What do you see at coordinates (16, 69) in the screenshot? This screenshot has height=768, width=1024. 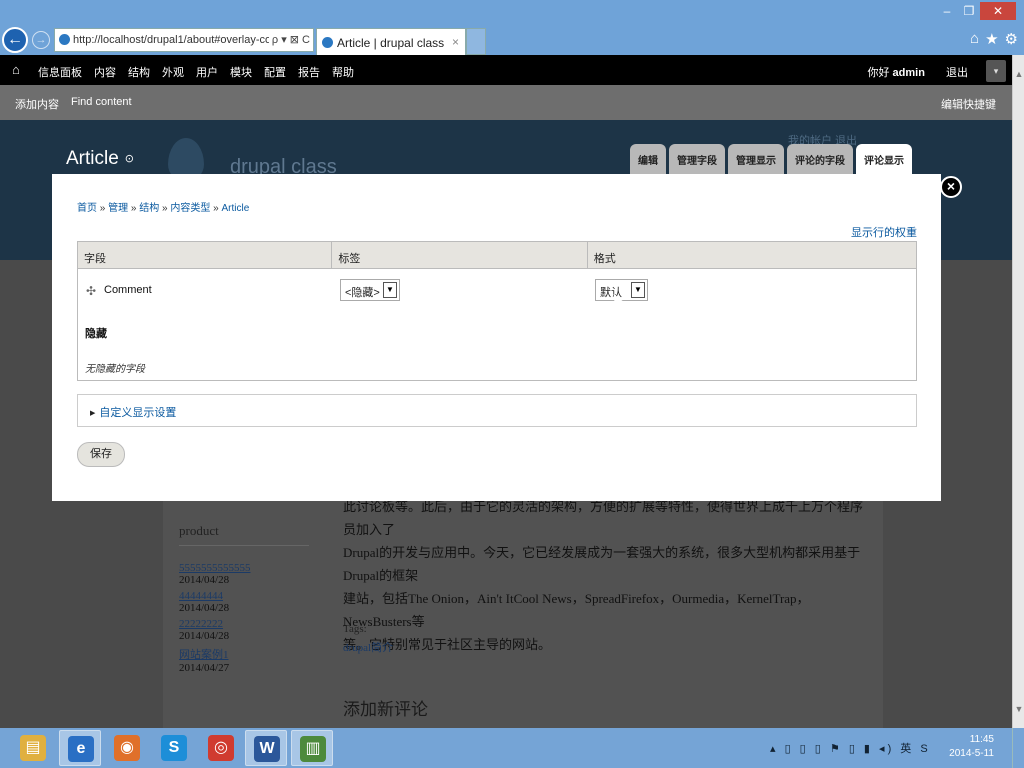 I see `toolbar-home-icon: ⌂` at bounding box center [16, 69].